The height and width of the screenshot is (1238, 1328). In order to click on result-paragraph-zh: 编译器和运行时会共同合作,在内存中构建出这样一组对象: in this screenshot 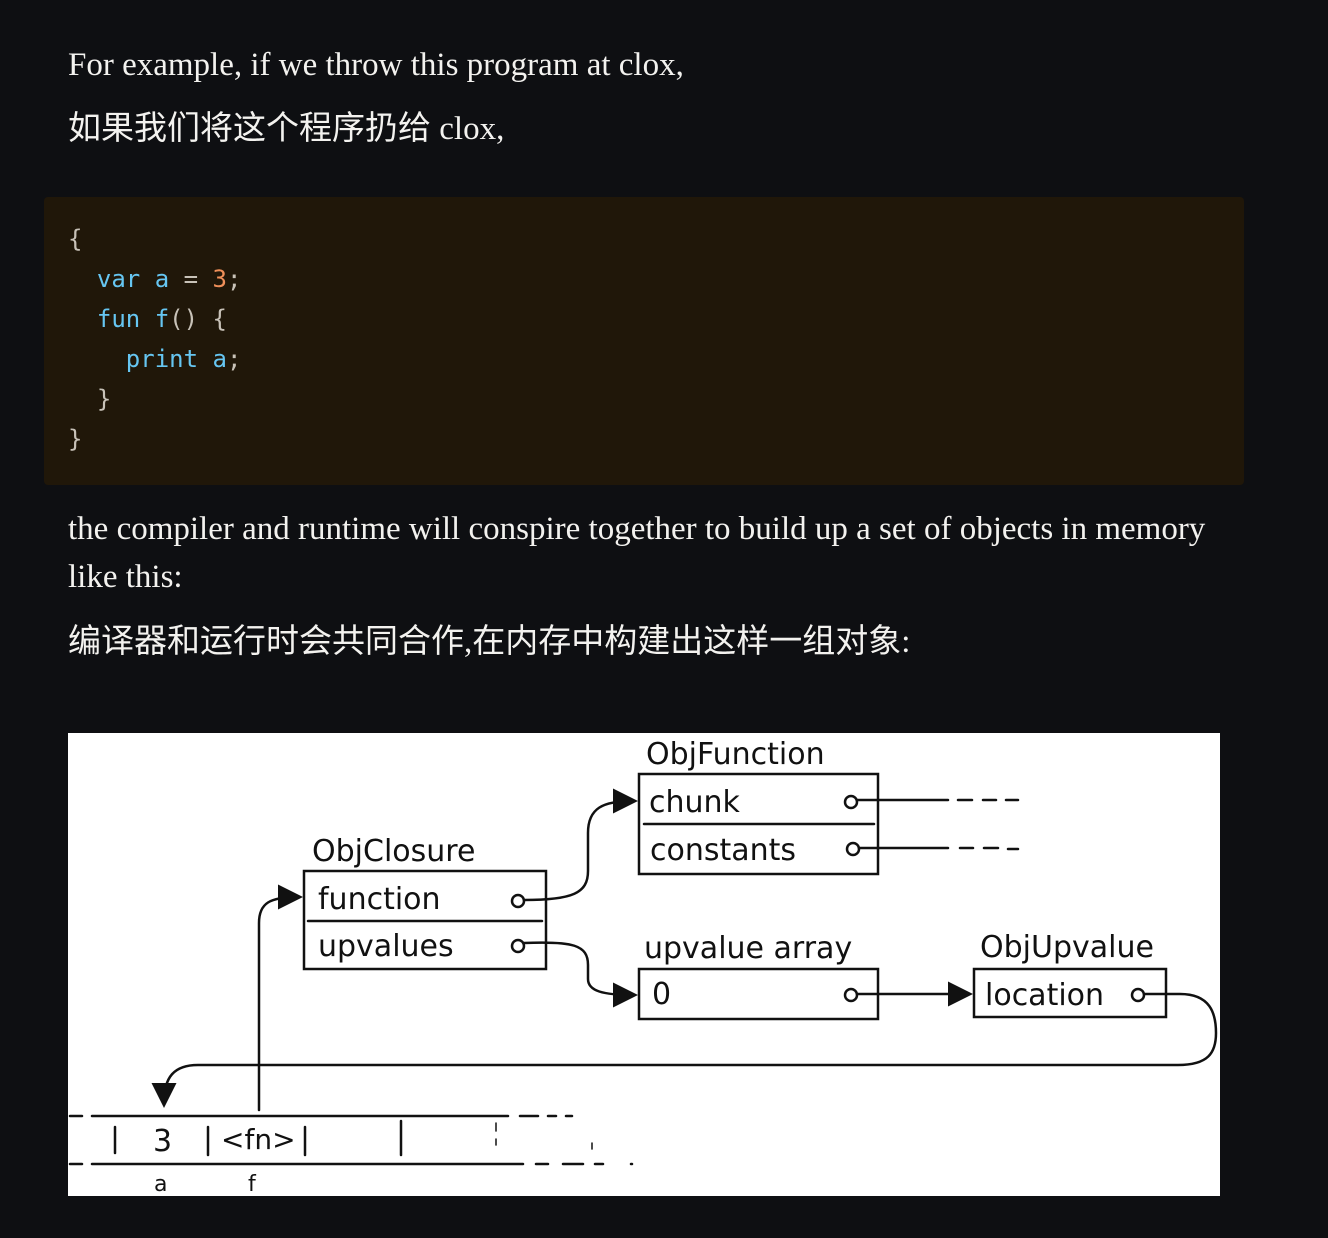, I will do `click(489, 642)`.